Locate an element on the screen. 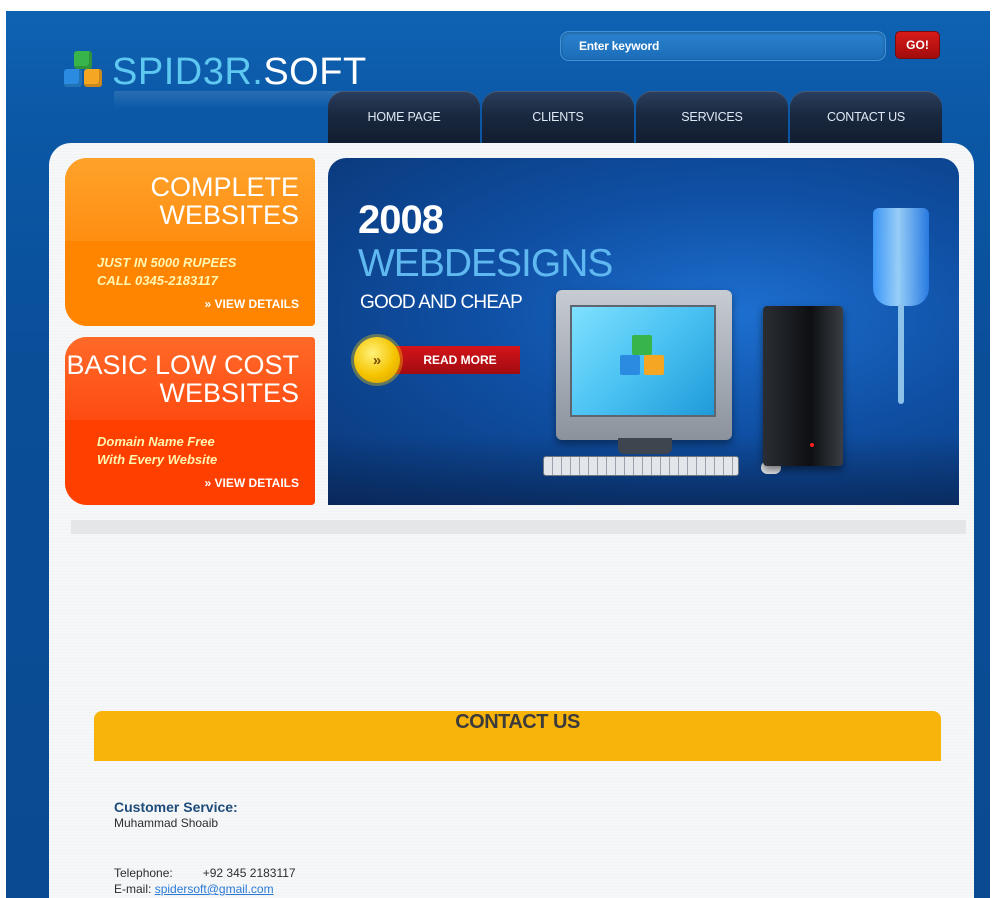 Image resolution: width=996 pixels, height=898 pixels. go-button: GO! is located at coordinates (917, 45).